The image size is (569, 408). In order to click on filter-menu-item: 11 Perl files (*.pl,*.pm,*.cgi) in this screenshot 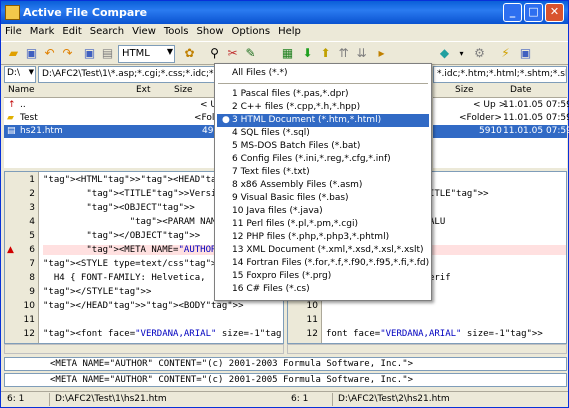, I will do `click(323, 224)`.